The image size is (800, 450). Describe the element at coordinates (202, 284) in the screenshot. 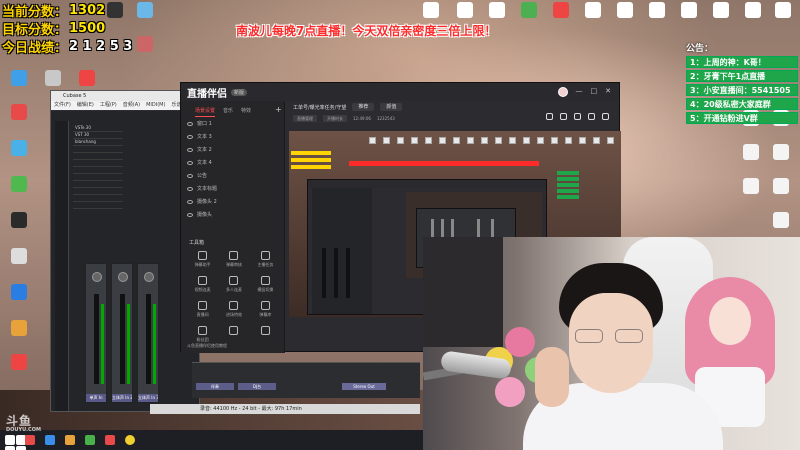

I see `tool-button: 视频连麦` at that location.